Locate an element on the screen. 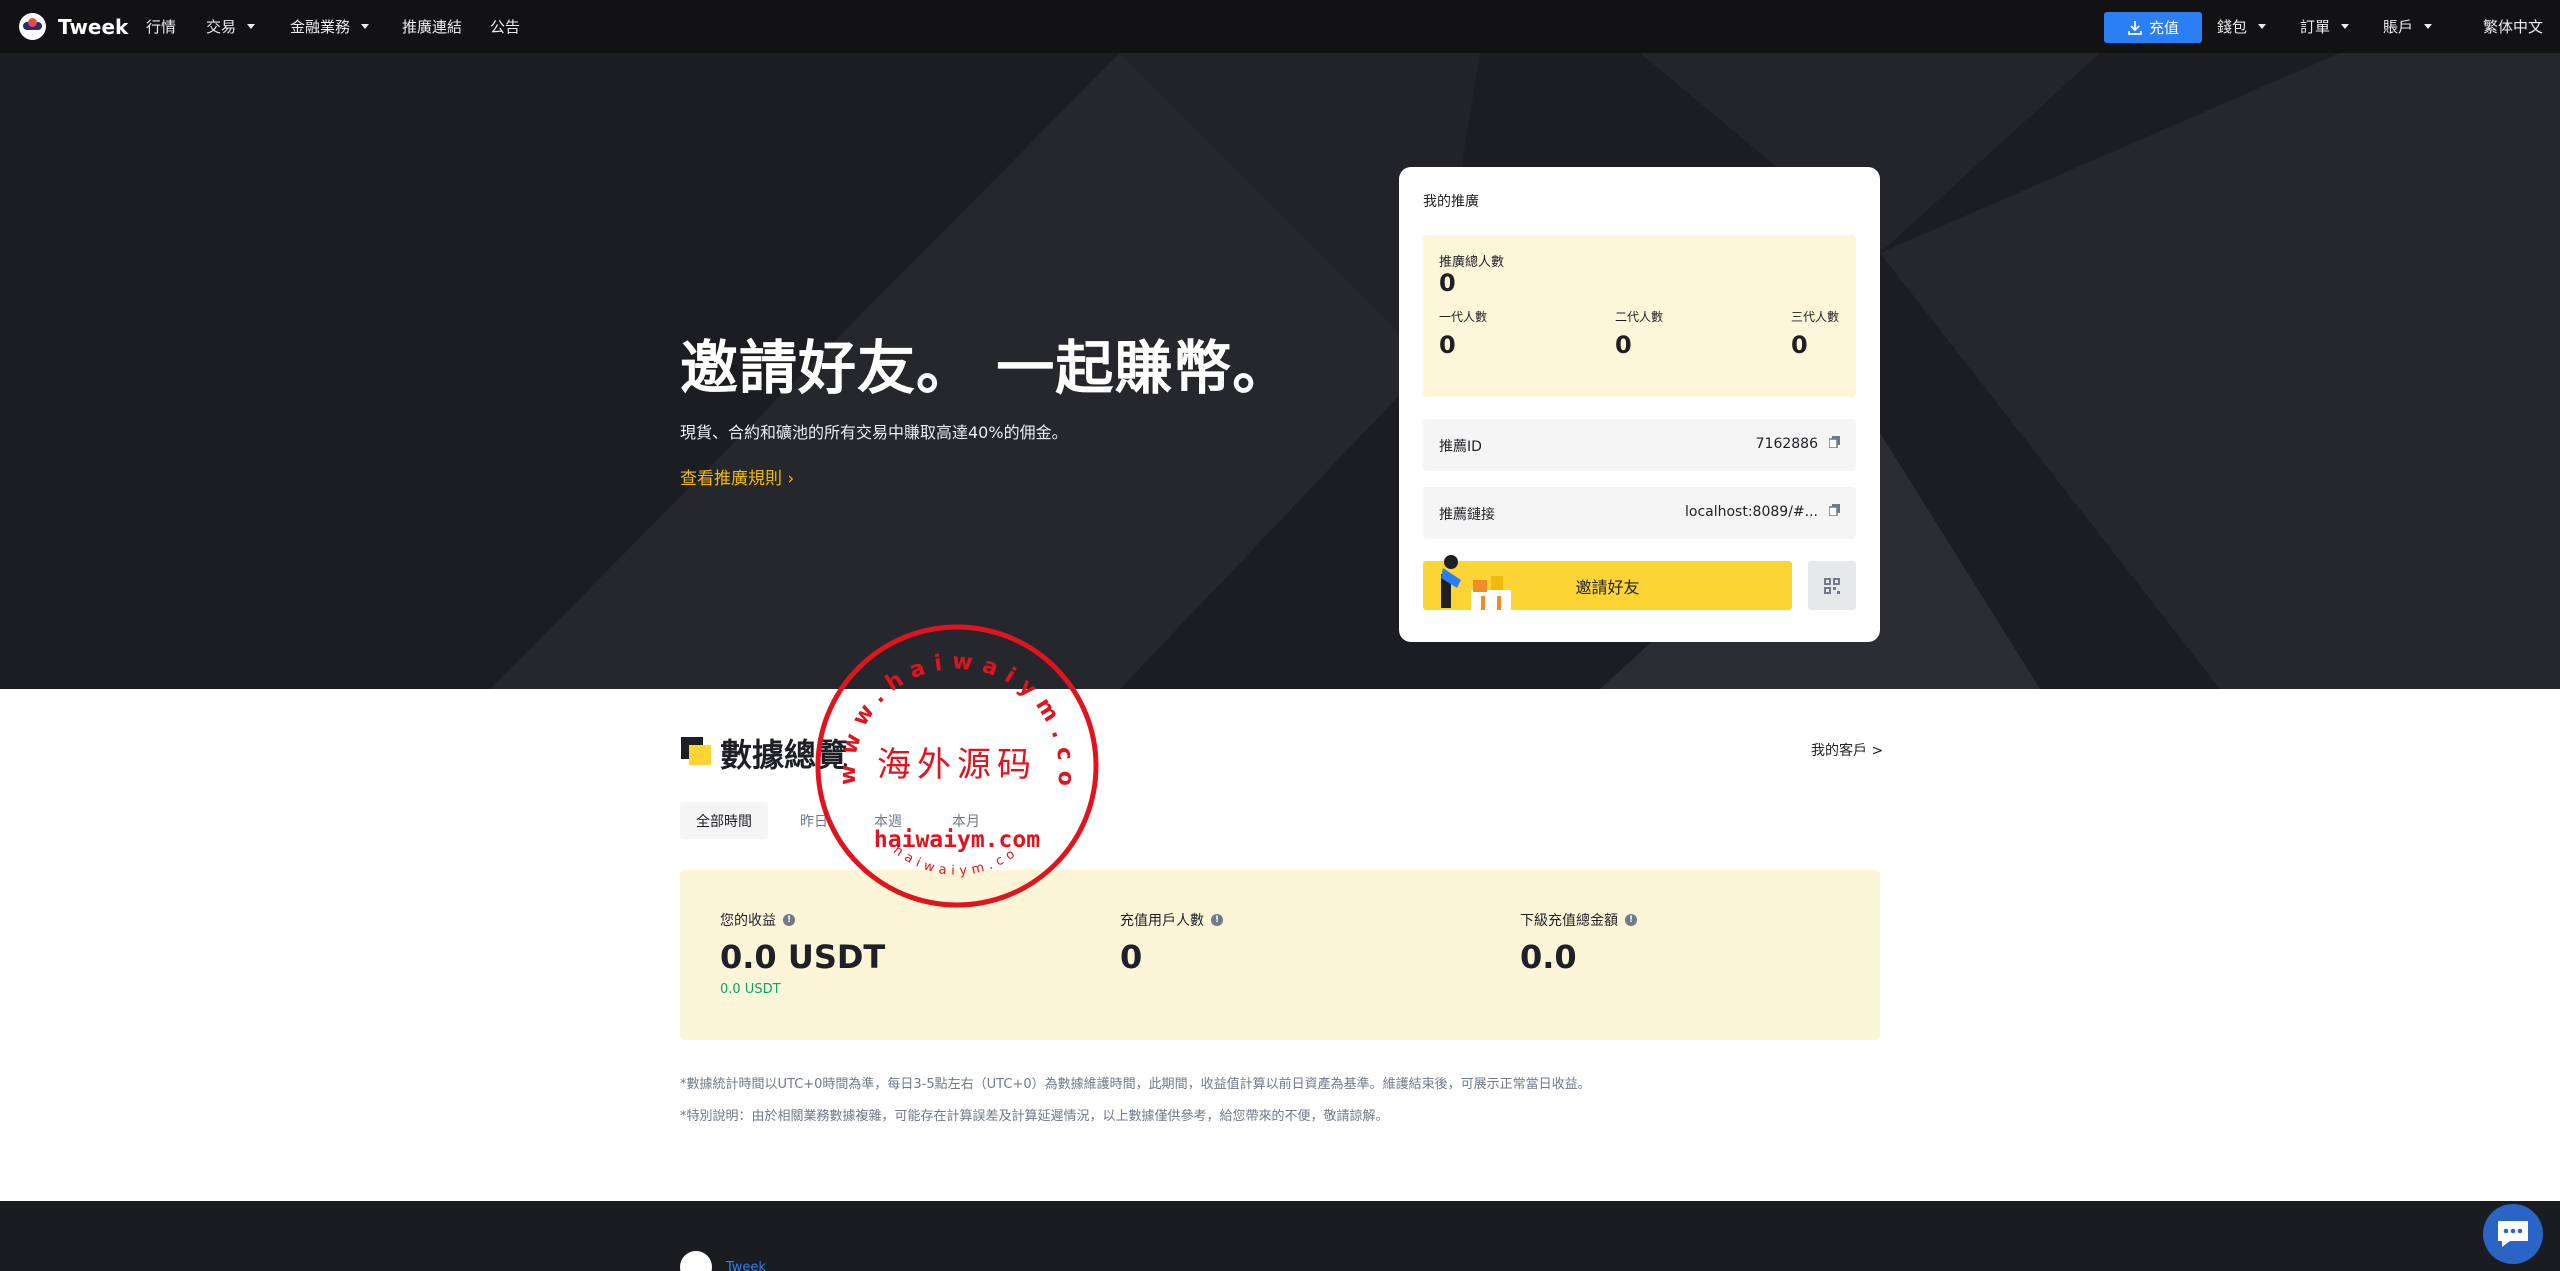  depositing-users-value: 0 is located at coordinates (1131, 957).